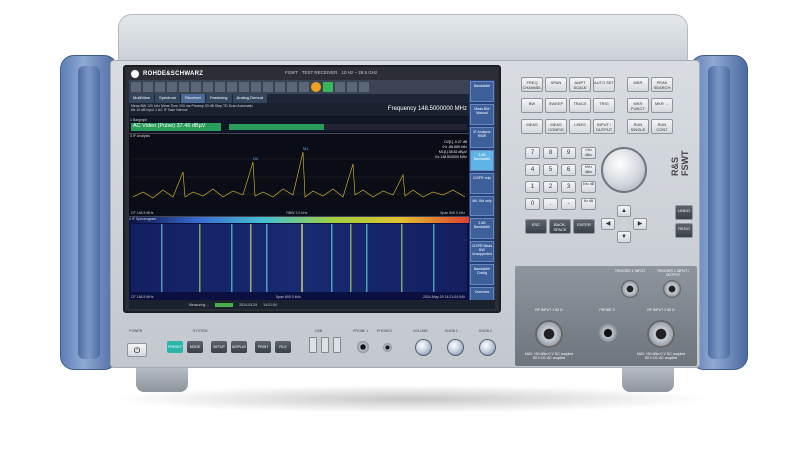 Image resolution: width=800 pixels, height=450 pixels. What do you see at coordinates (580, 105) in the screenshot?
I see `trace-key: TRACE` at bounding box center [580, 105].